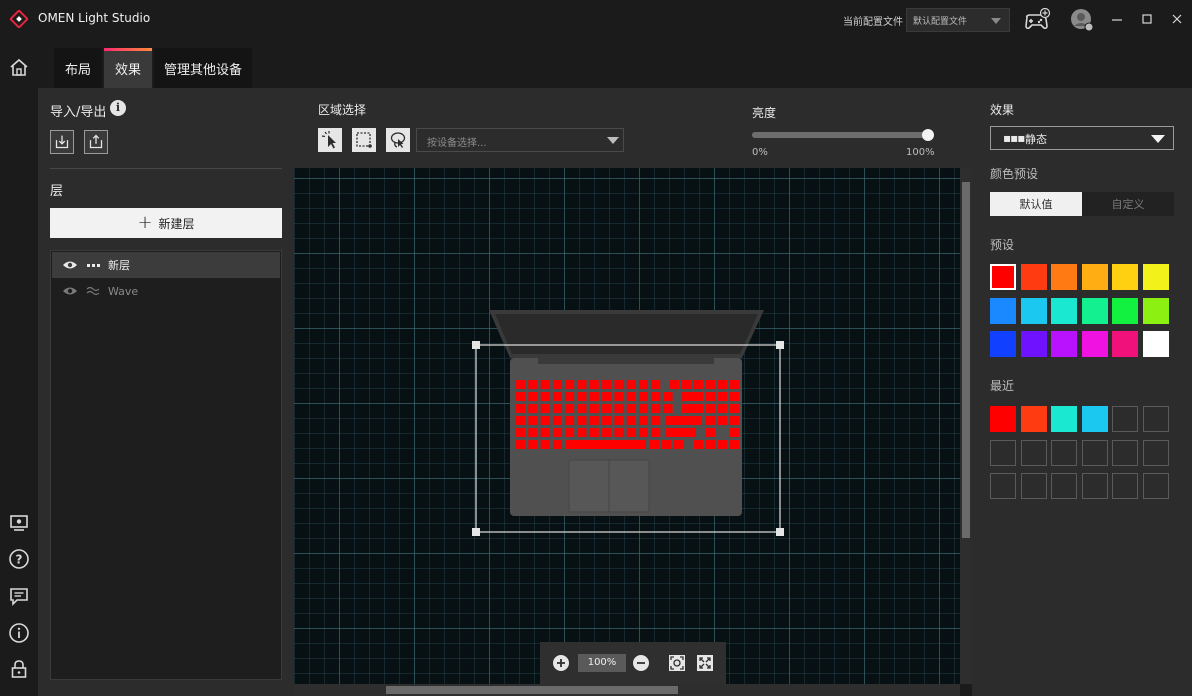  Describe the element at coordinates (398, 140) in the screenshot. I see `lasso-select-icon` at that location.